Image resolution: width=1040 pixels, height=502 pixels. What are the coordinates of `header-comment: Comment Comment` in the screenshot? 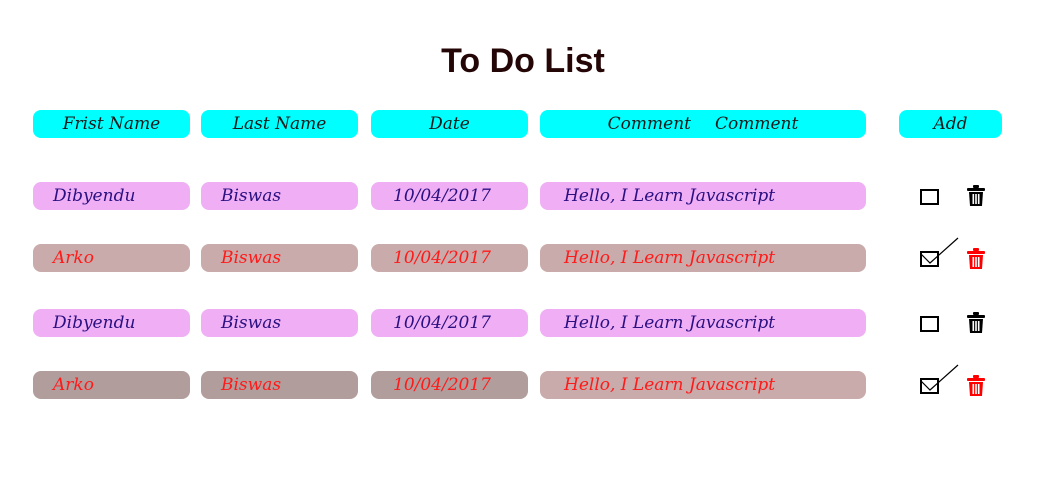 It's located at (703, 124).